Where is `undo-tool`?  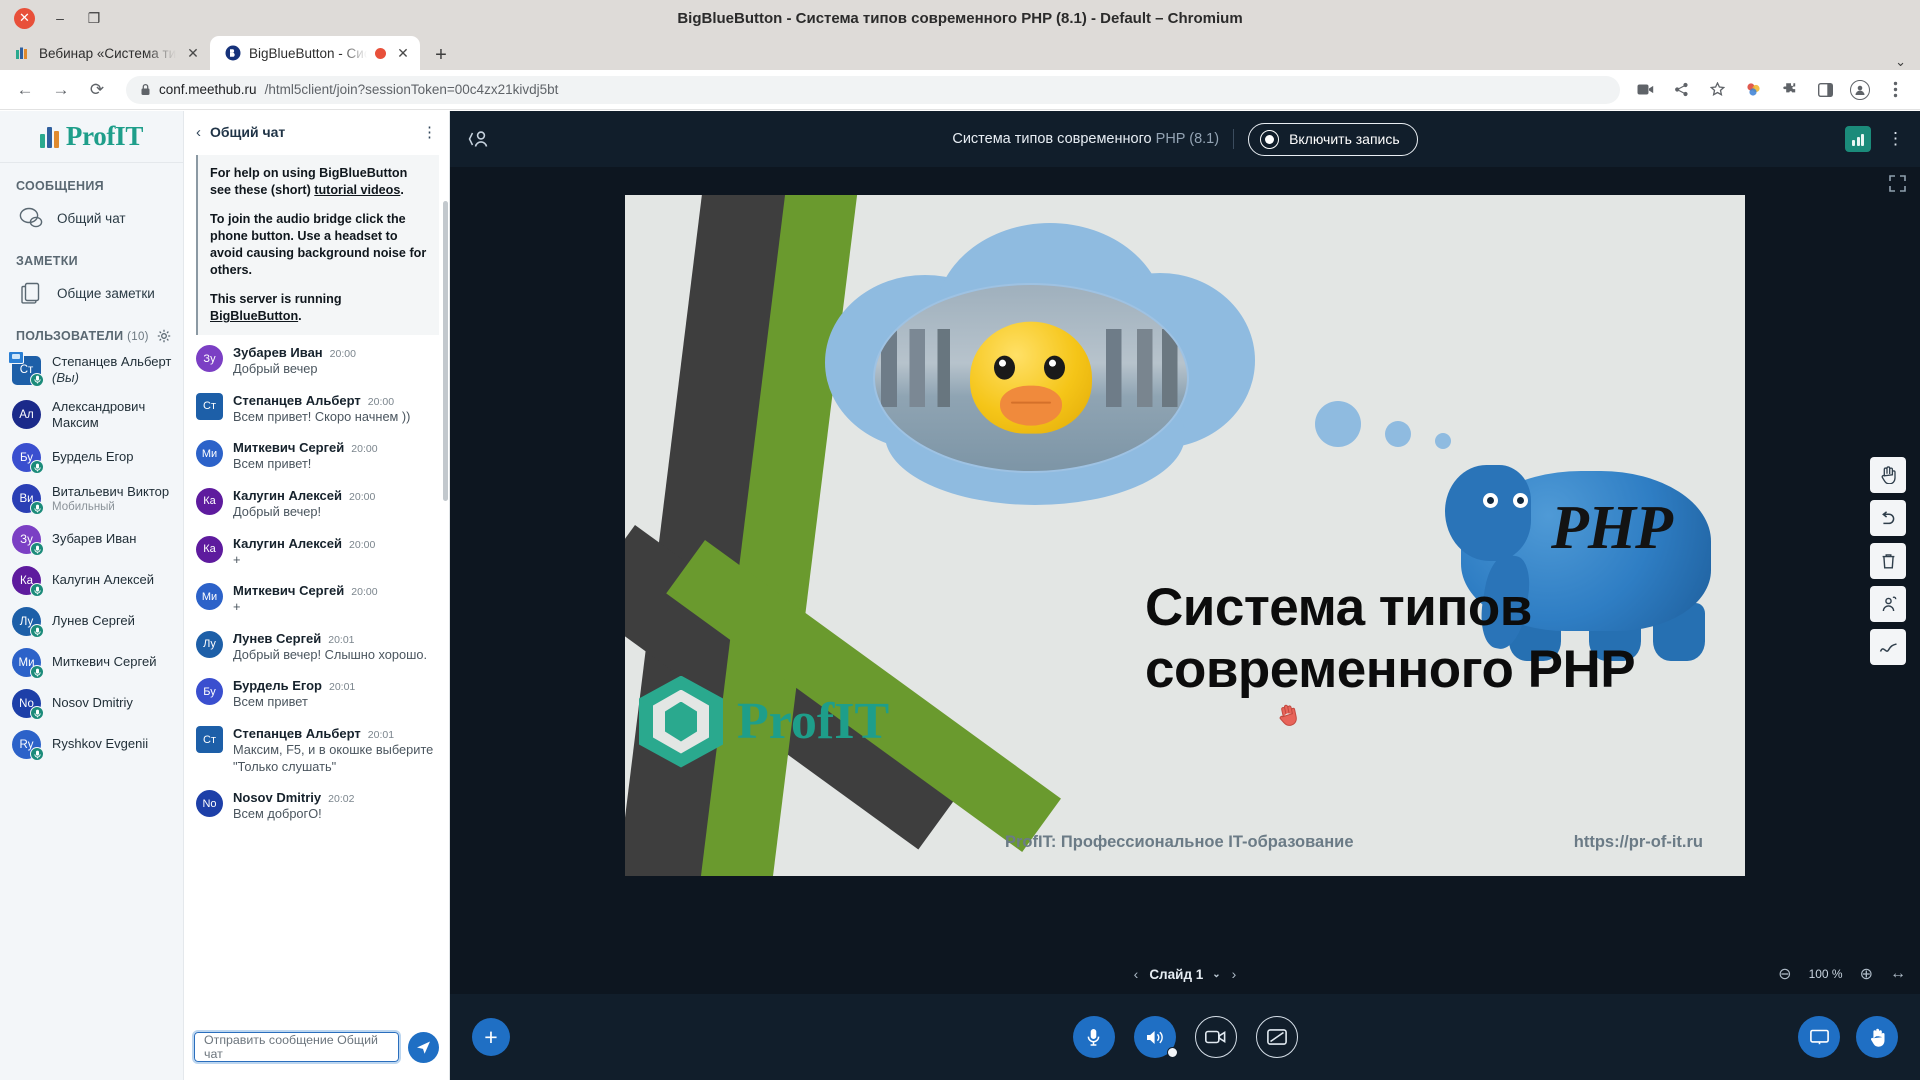 undo-tool is located at coordinates (1888, 518).